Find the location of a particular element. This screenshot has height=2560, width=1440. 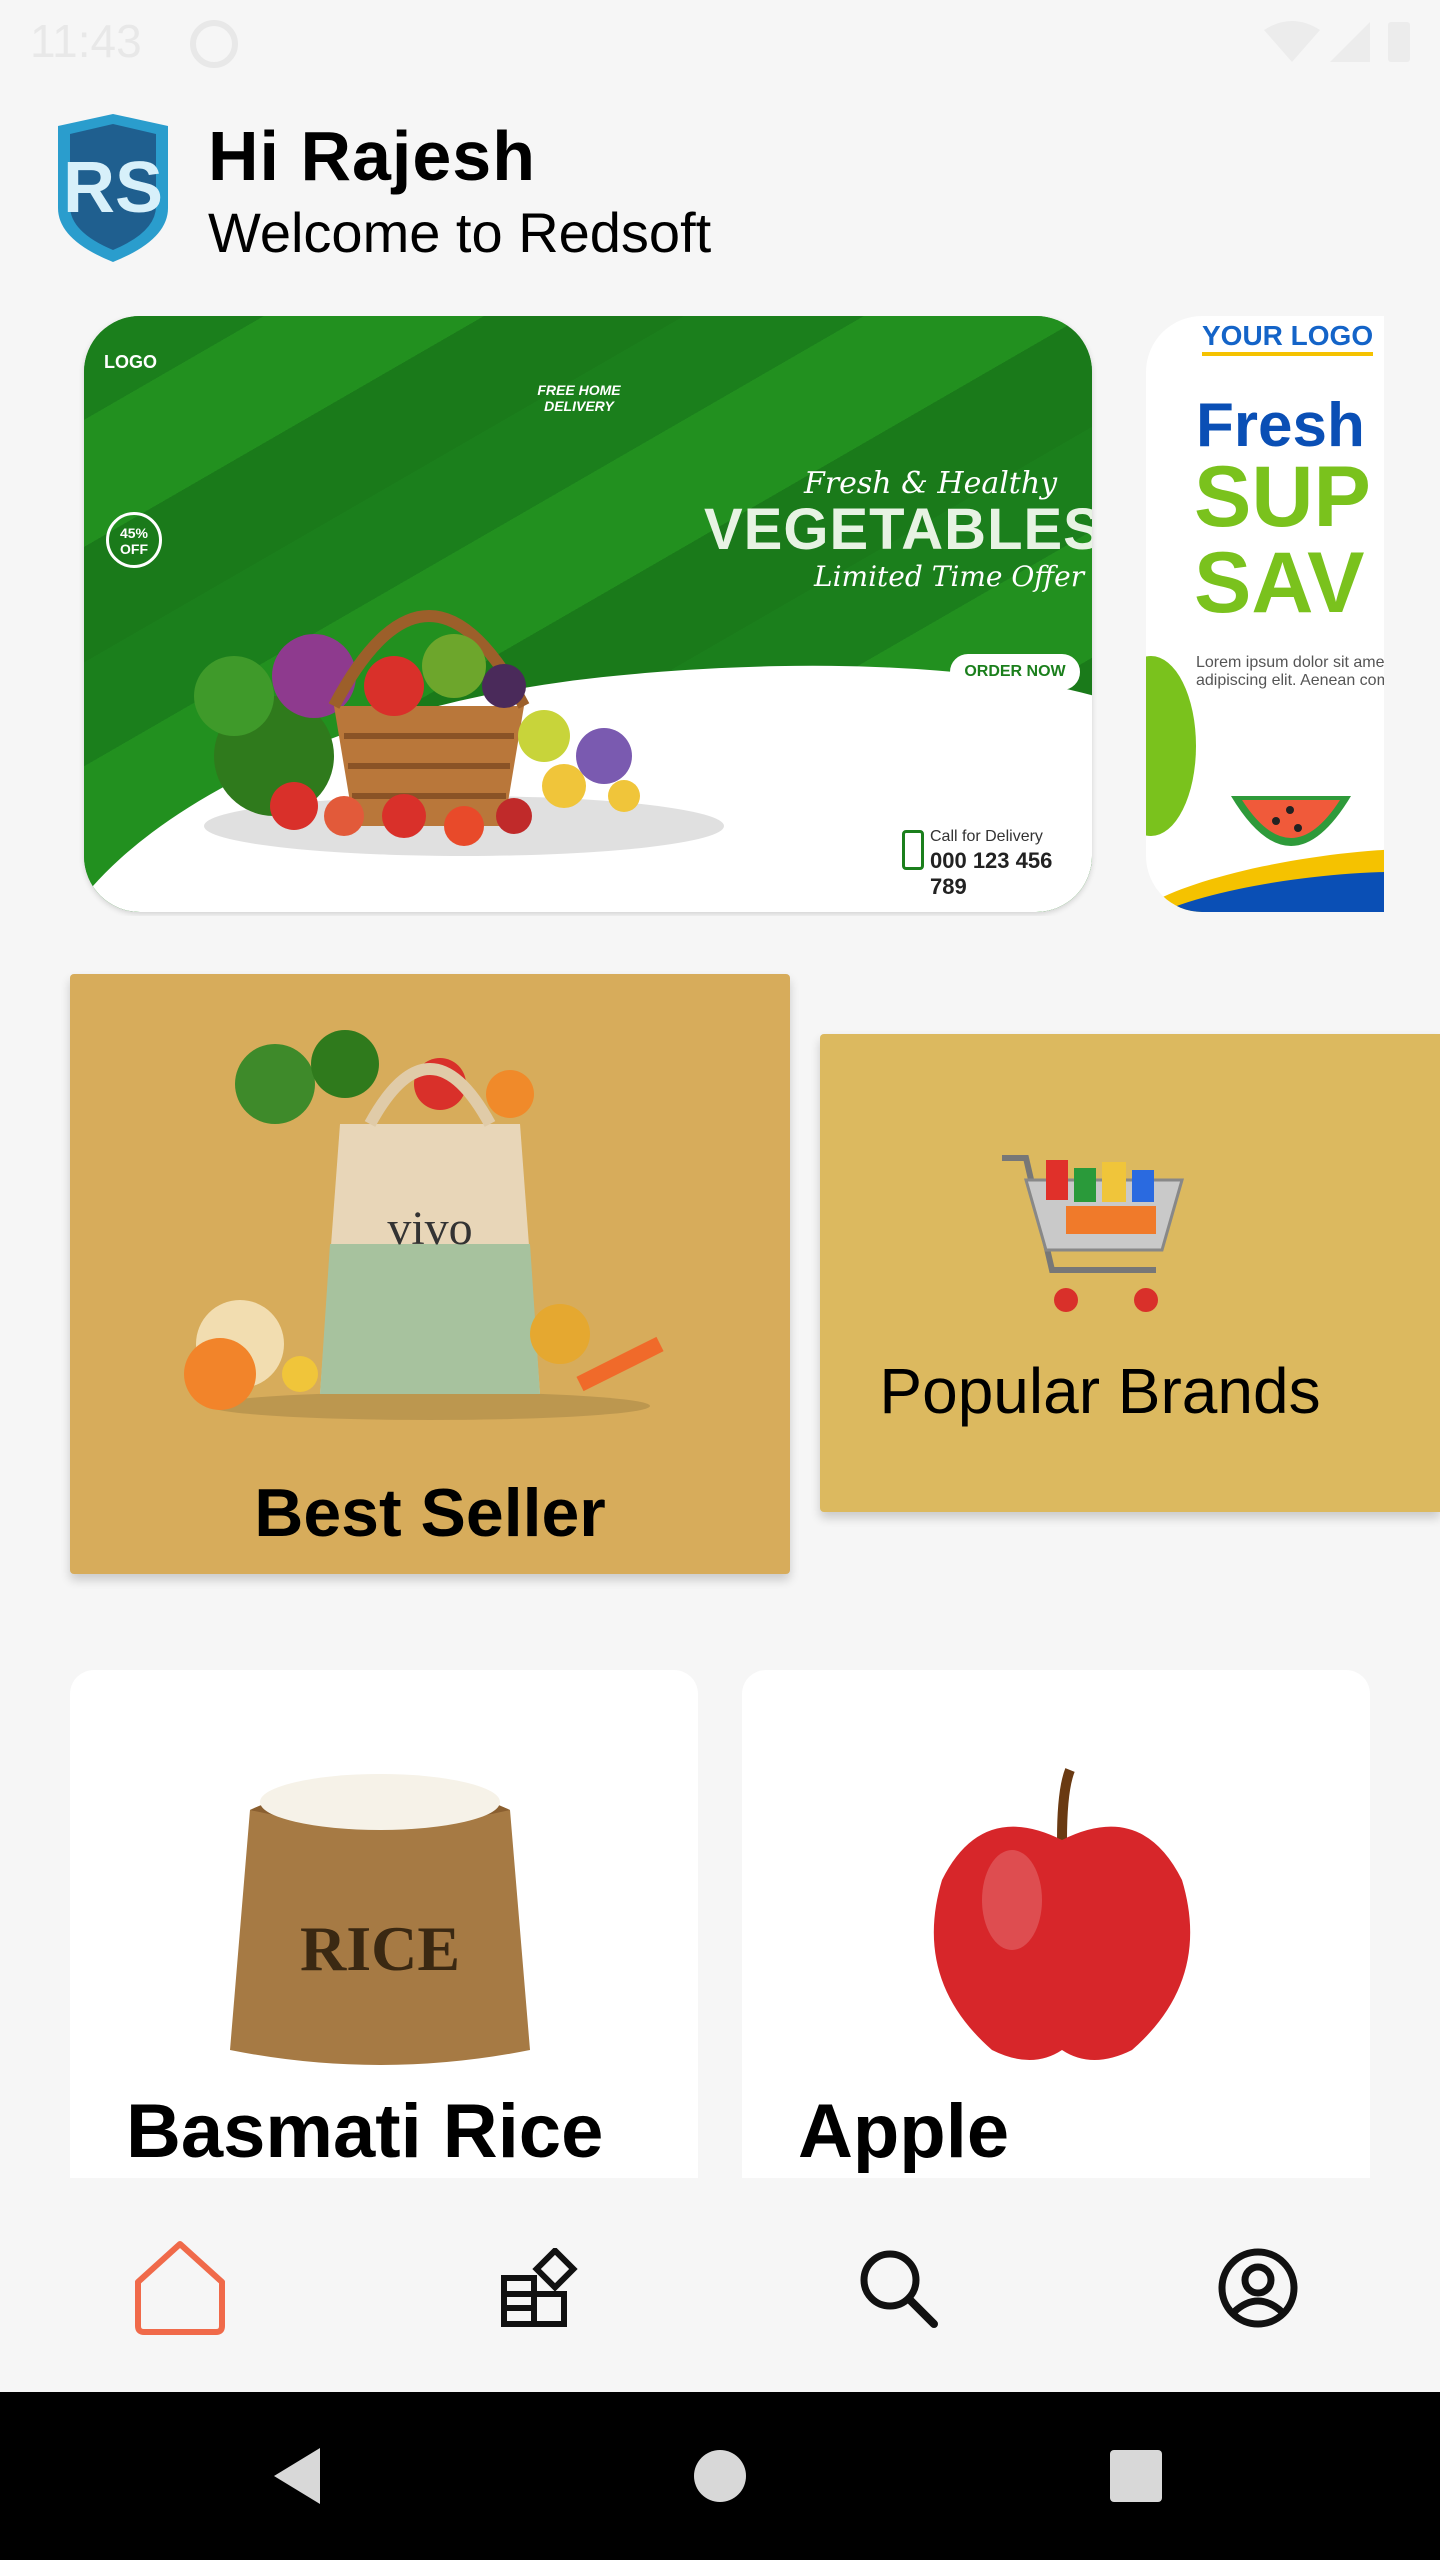

popular-brands-label: Popular Brands is located at coordinates (1100, 1391).